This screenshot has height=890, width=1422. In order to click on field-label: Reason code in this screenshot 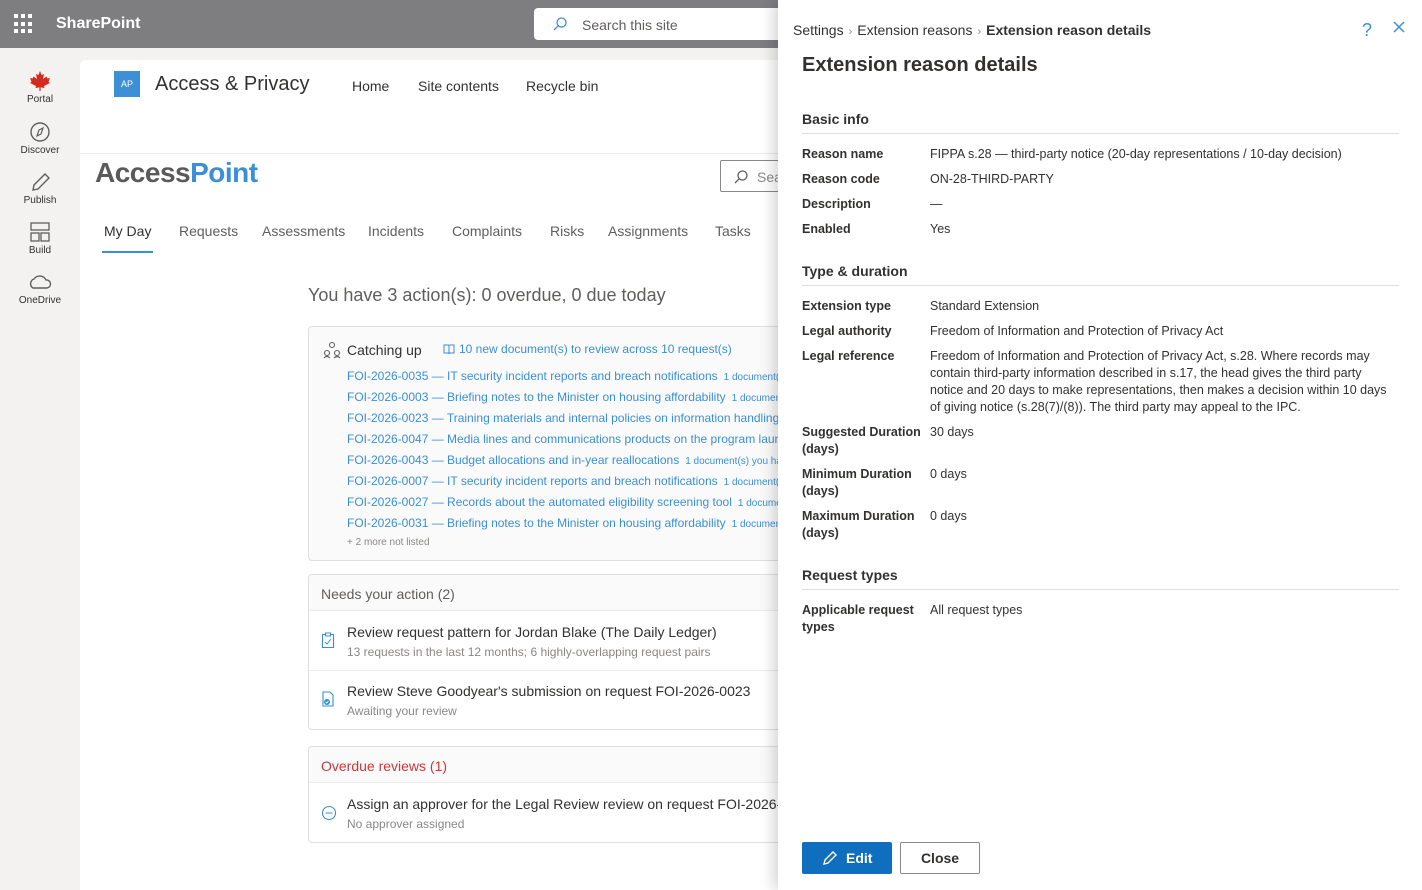, I will do `click(841, 179)`.